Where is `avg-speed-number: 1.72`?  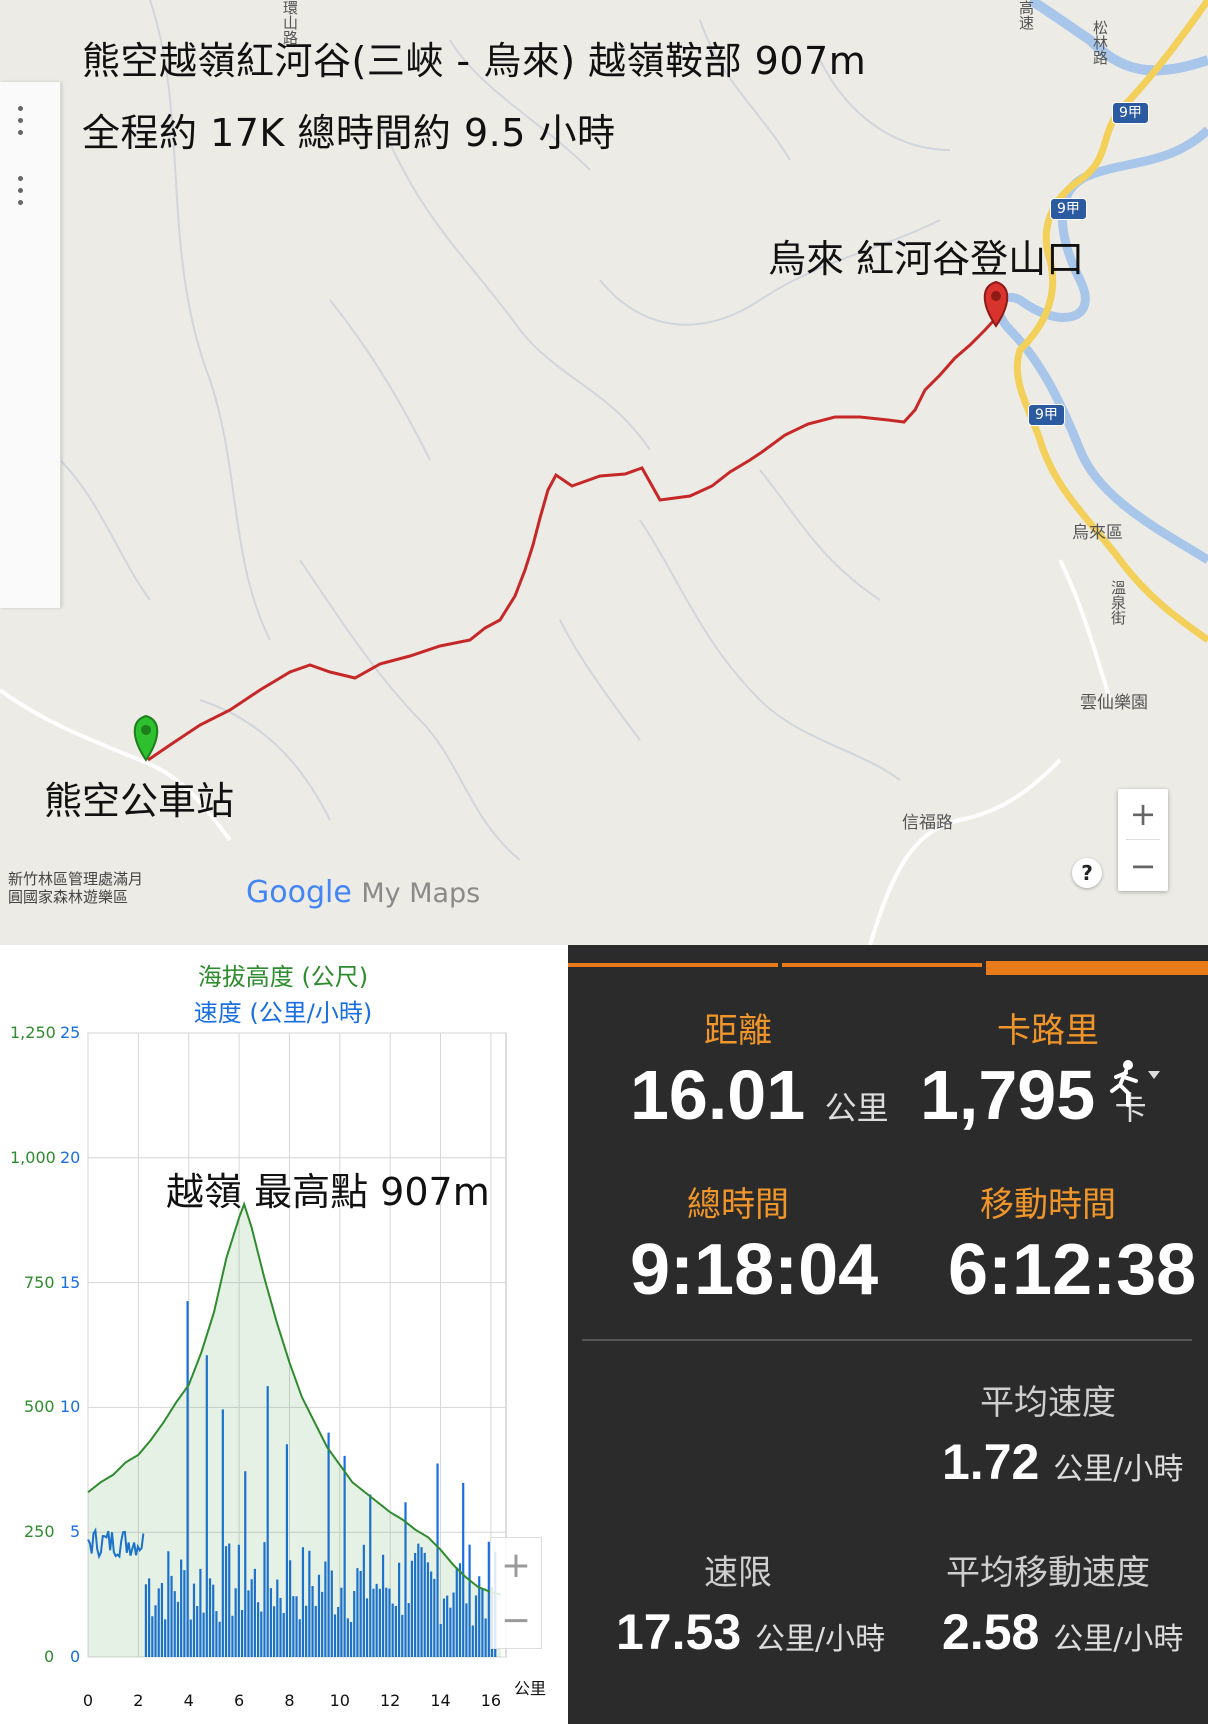
avg-speed-number: 1.72 is located at coordinates (991, 1462).